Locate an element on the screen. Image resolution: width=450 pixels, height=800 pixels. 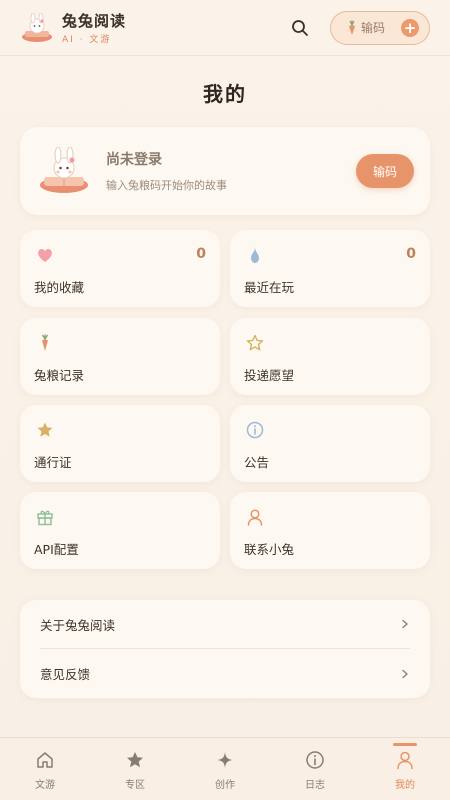
tile-wishes: 投递愿望 is located at coordinates (330, 356).